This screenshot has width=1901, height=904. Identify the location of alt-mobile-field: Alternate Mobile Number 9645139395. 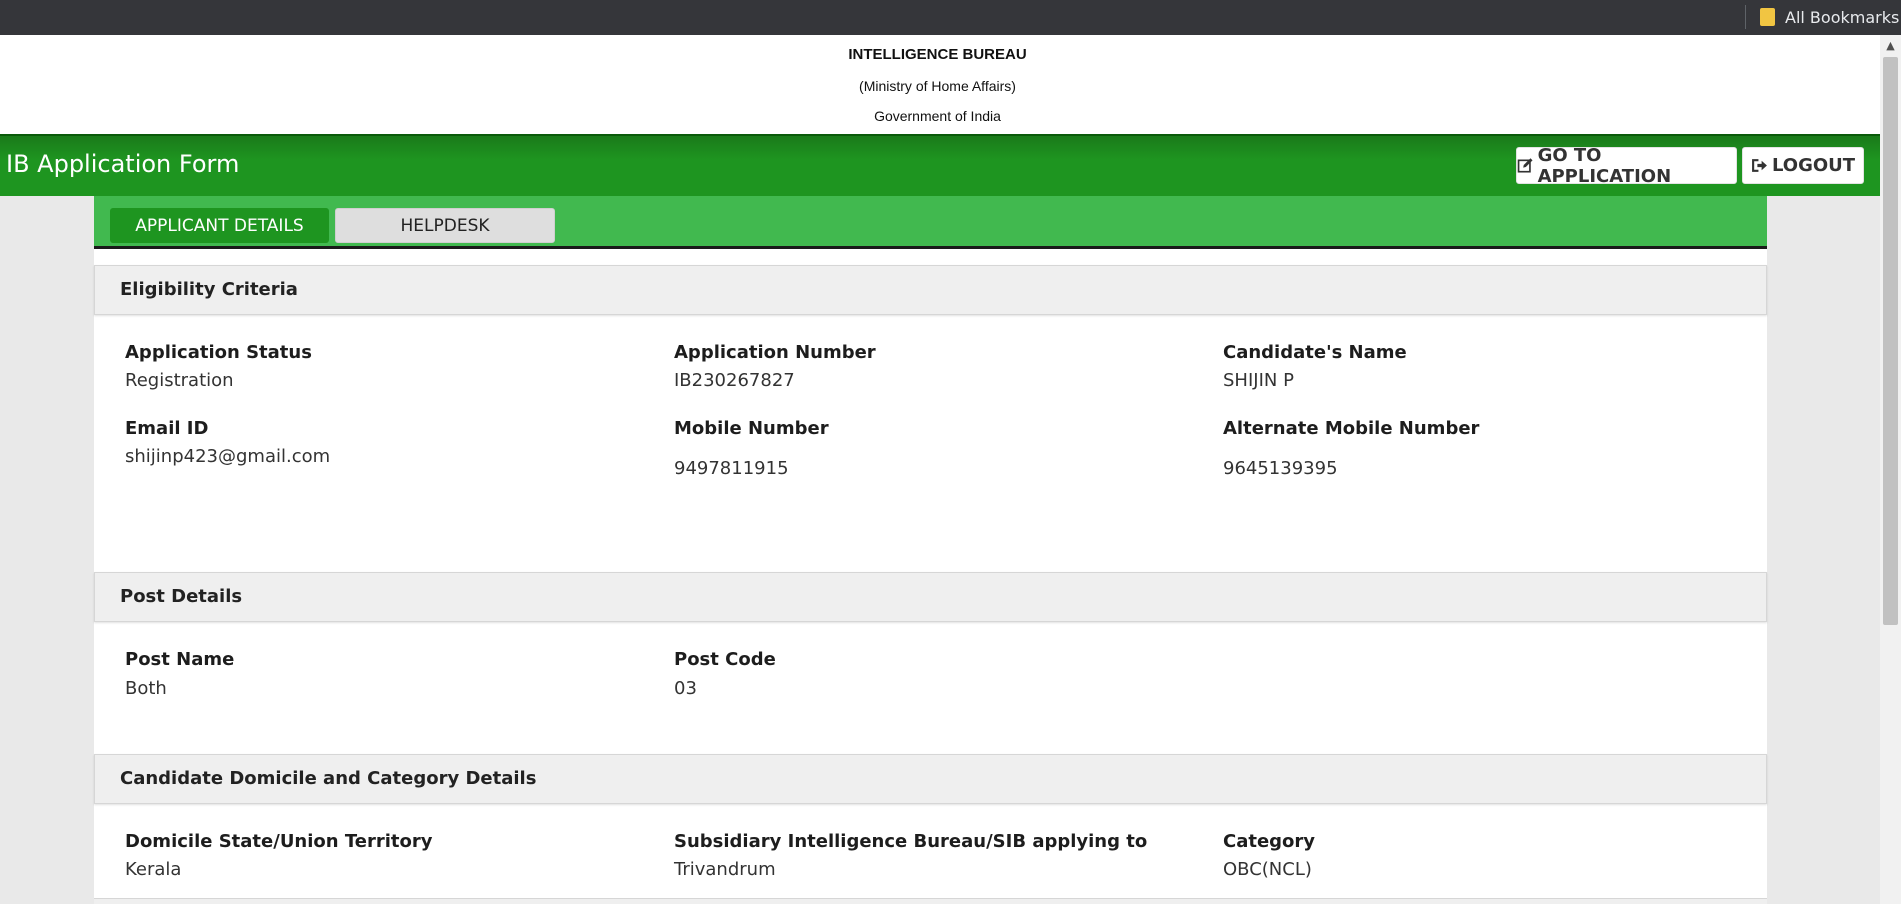
(1351, 448).